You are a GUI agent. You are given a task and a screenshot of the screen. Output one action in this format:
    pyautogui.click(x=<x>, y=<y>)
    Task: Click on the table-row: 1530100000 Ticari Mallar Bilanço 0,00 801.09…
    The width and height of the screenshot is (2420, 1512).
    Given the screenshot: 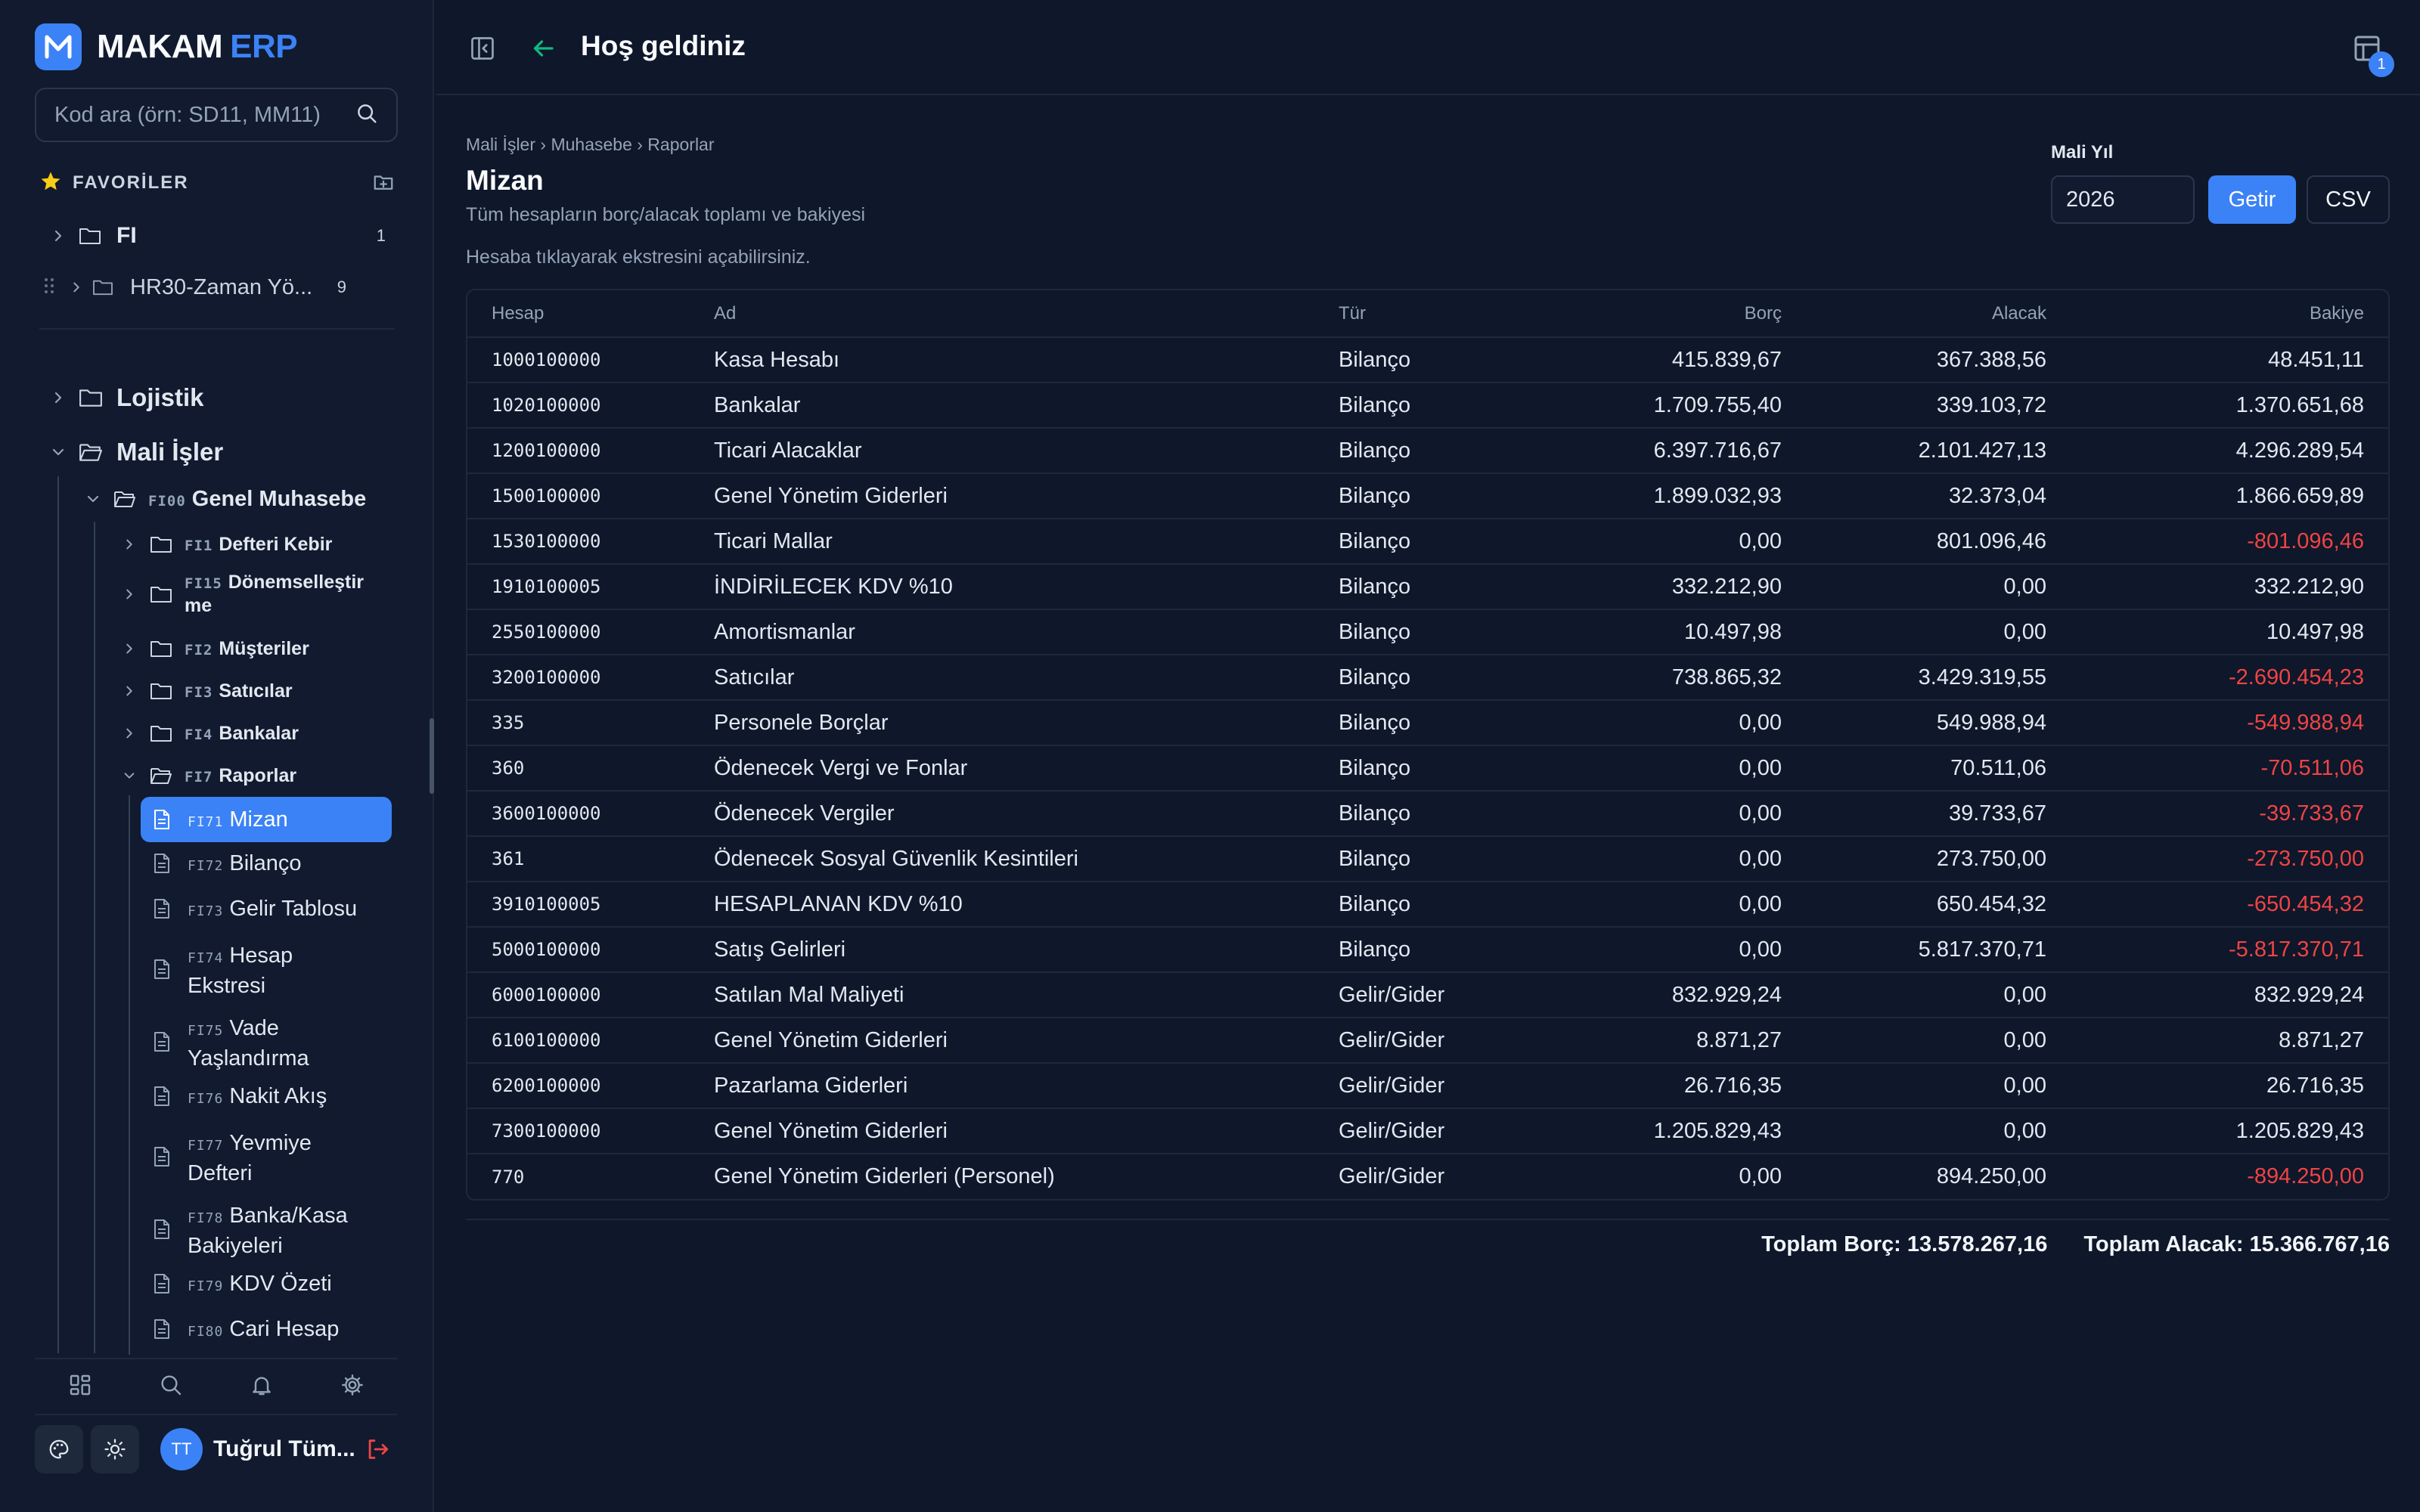 What is the action you would take?
    pyautogui.click(x=1427, y=542)
    